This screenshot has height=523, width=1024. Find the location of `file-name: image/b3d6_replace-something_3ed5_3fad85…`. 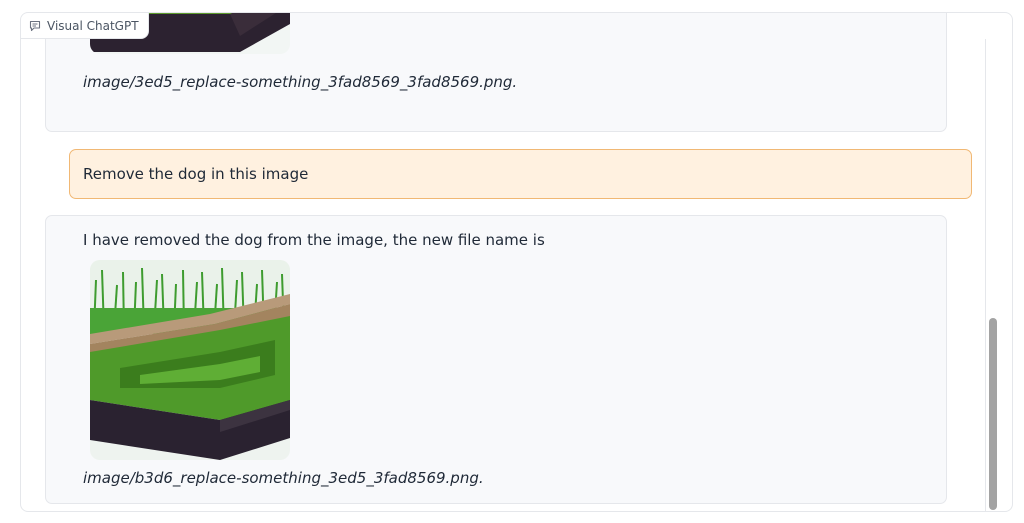

file-name: image/b3d6_replace-something_3ed5_3fad85… is located at coordinates (283, 478).